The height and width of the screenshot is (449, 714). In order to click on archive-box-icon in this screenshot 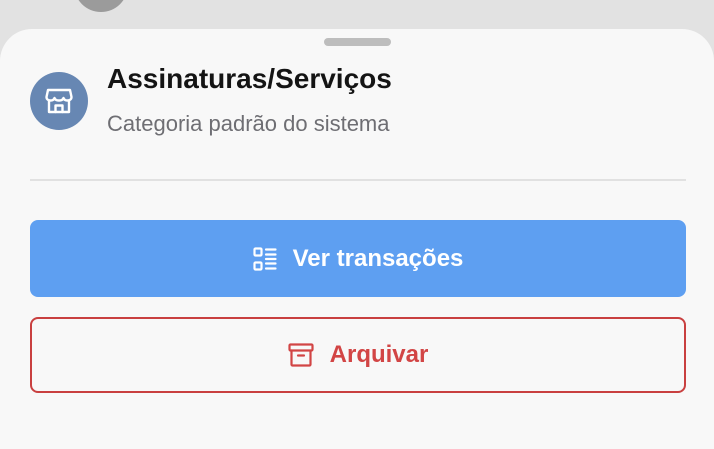, I will do `click(301, 355)`.